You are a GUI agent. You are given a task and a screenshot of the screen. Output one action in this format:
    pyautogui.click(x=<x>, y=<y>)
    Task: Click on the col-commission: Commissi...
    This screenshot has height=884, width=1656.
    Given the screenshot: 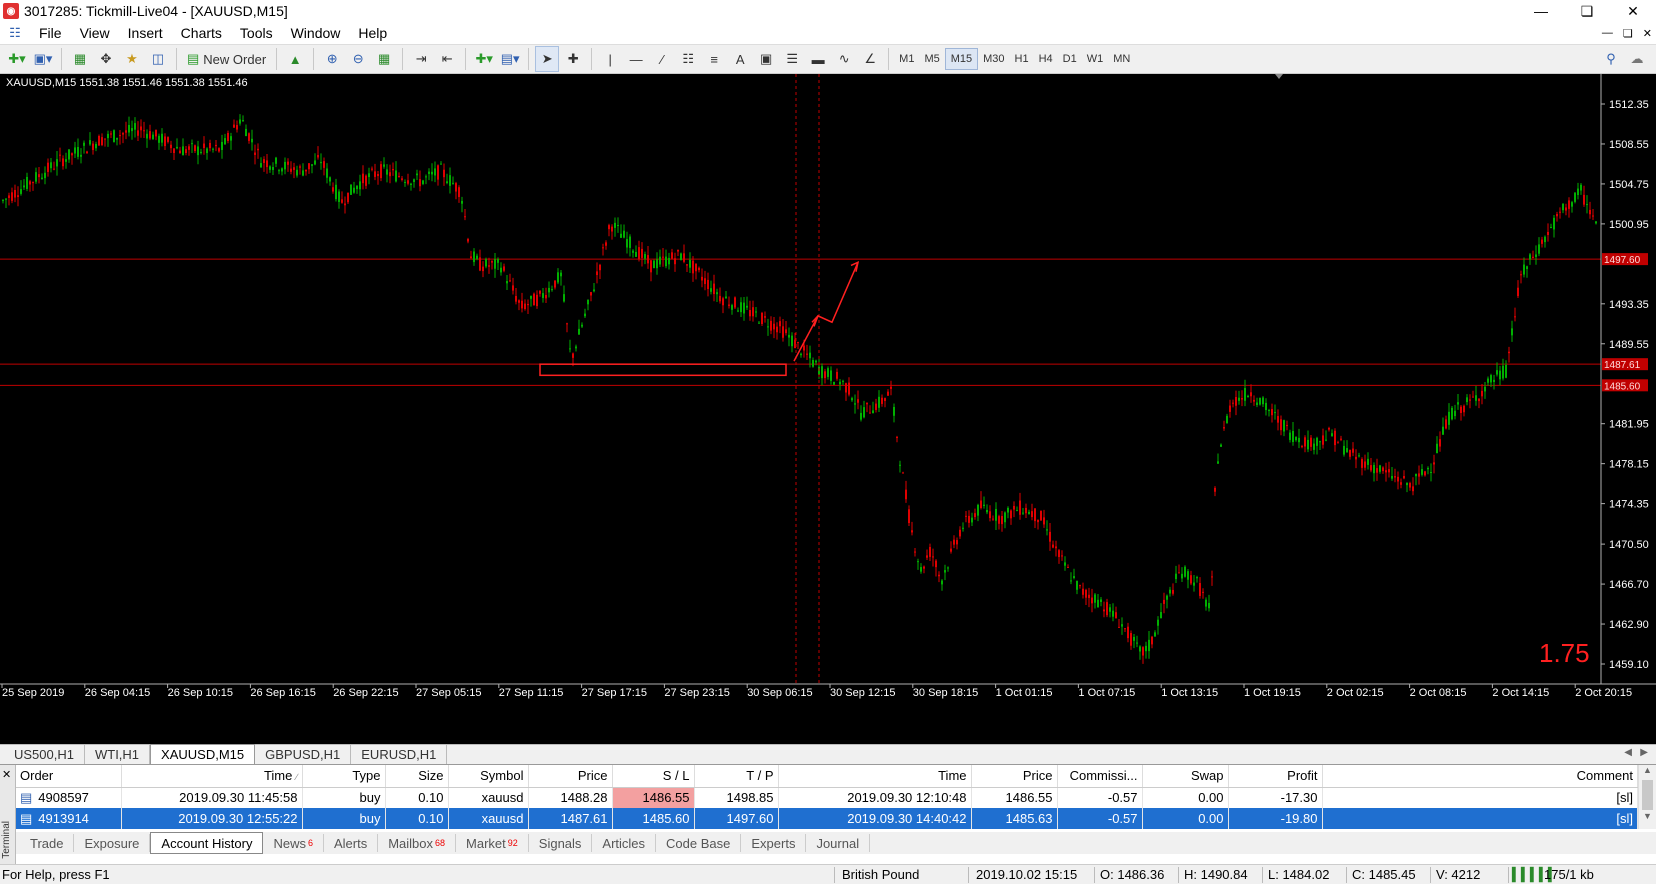 What is the action you would take?
    pyautogui.click(x=1100, y=776)
    